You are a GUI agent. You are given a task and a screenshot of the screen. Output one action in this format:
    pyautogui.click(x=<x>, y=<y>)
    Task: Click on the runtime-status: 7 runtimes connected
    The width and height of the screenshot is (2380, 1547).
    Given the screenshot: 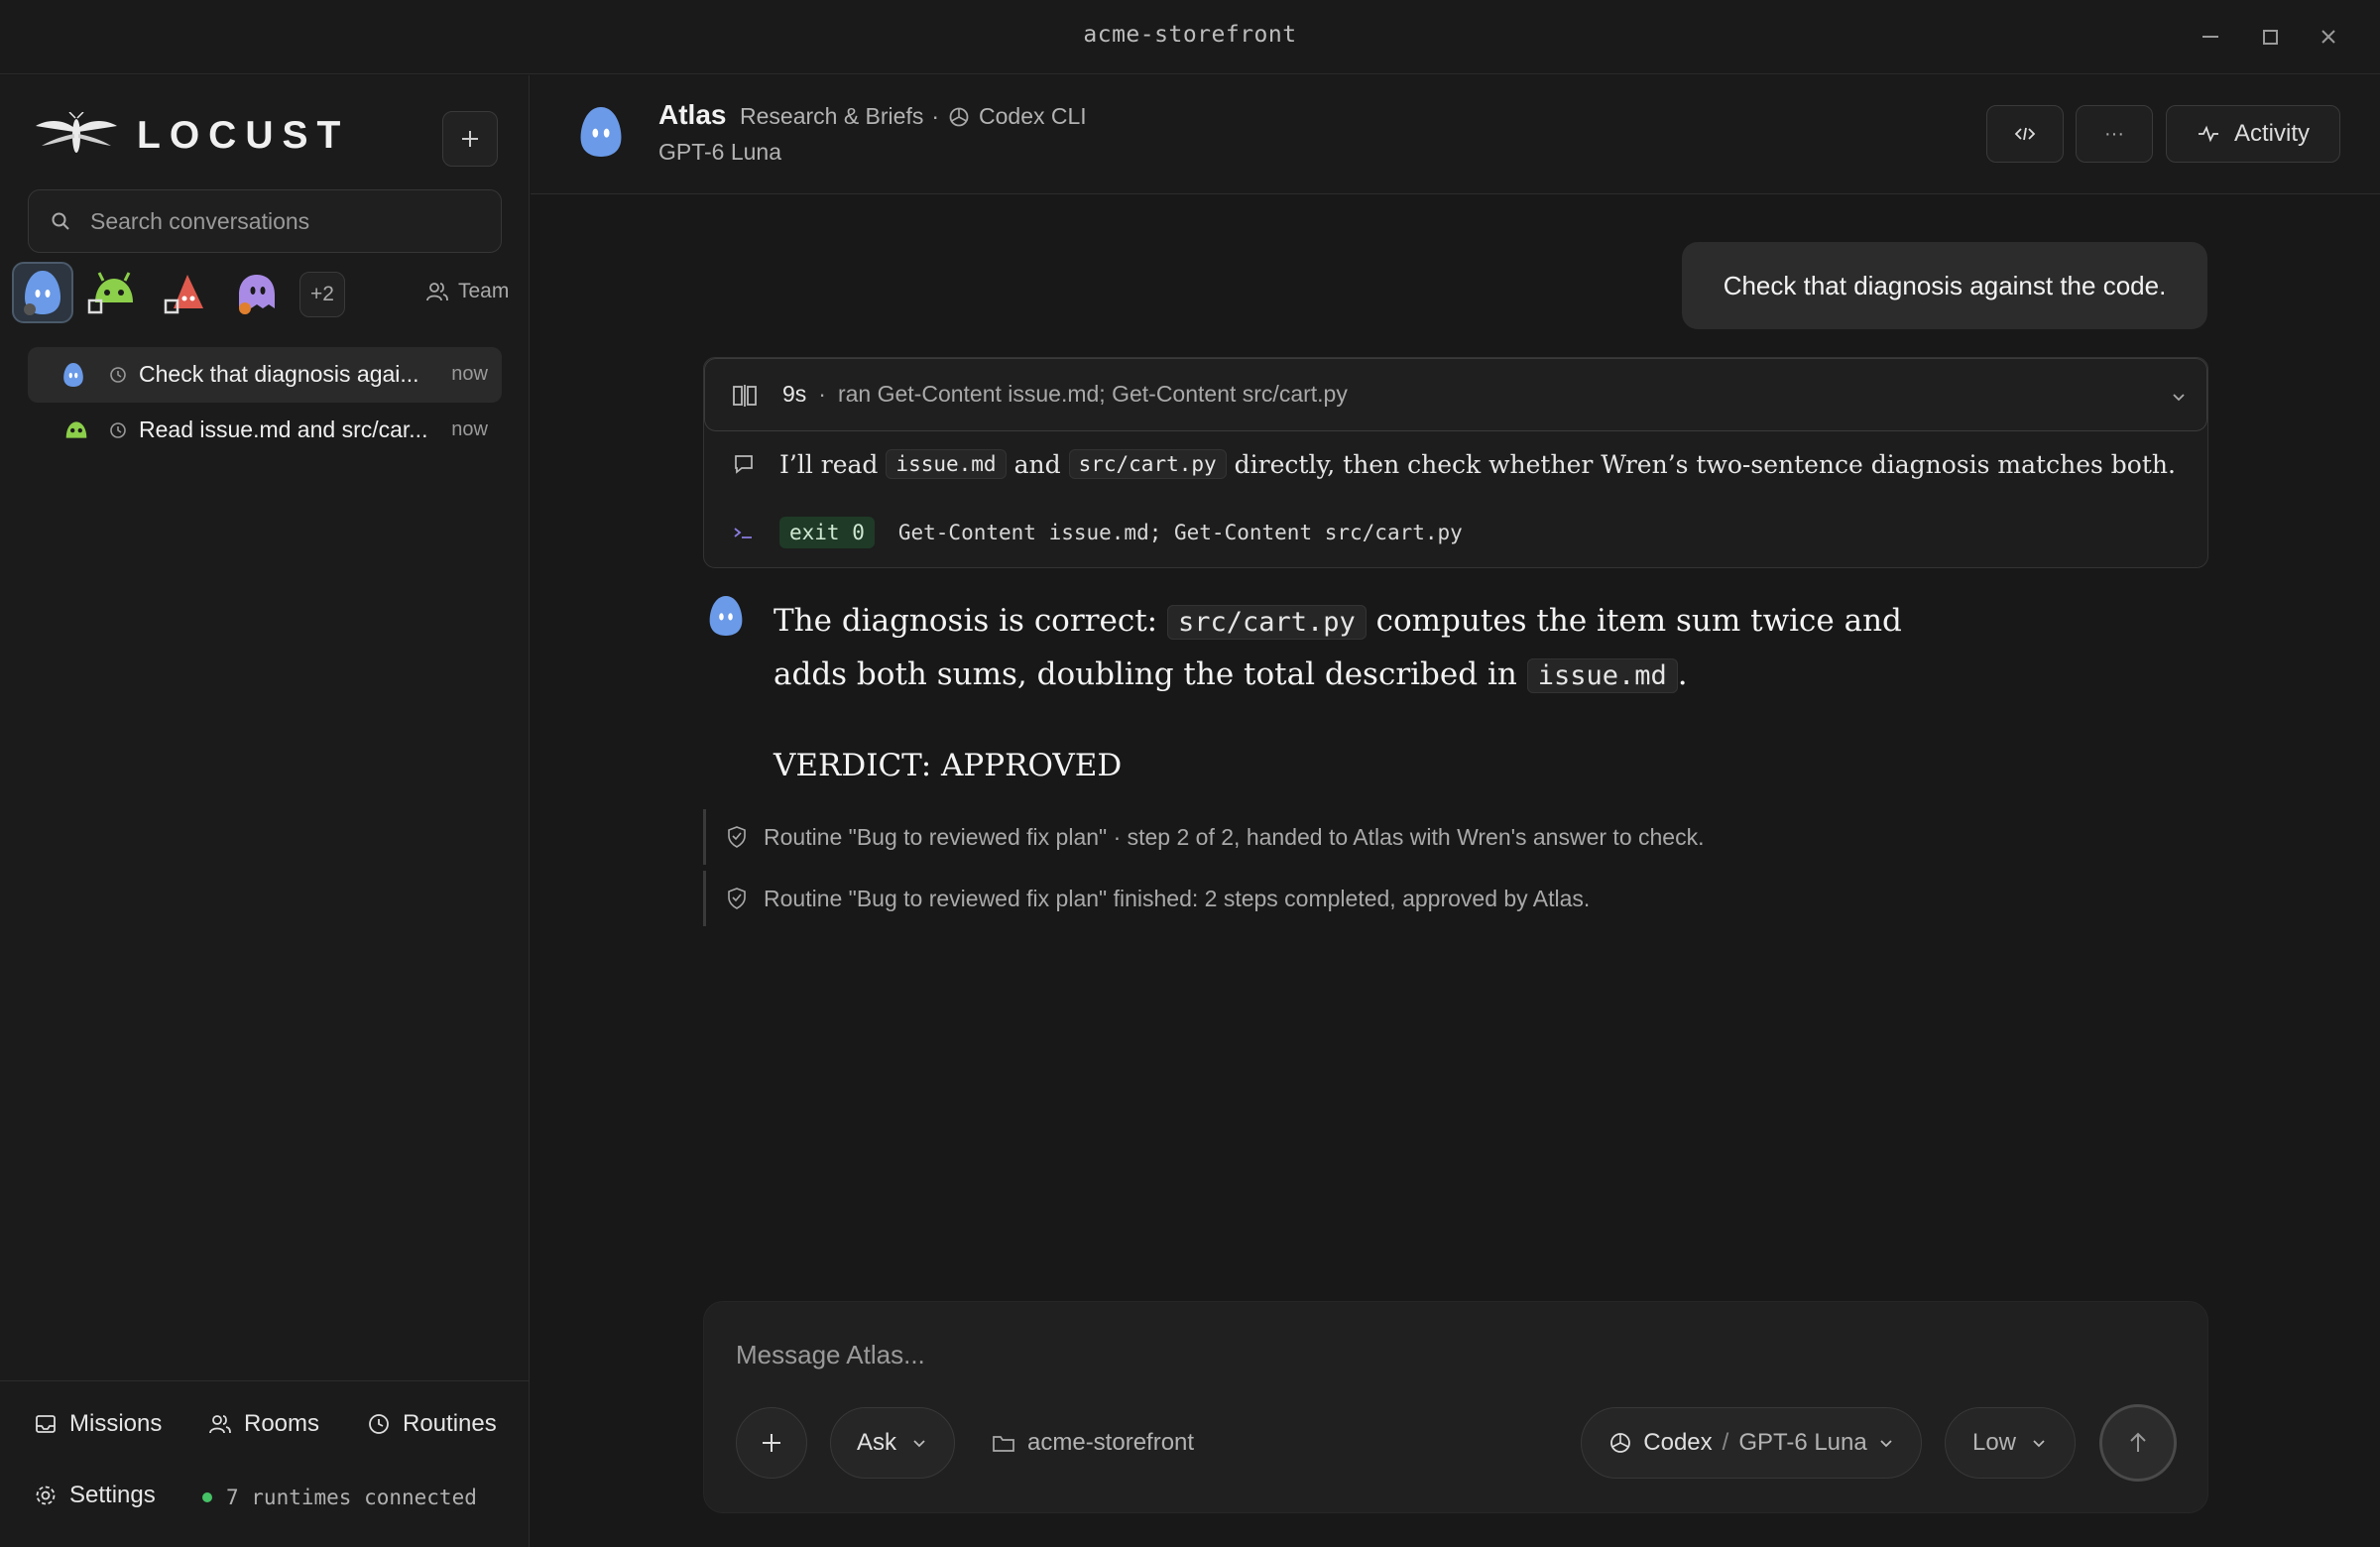 What is the action you would take?
    pyautogui.click(x=339, y=1497)
    